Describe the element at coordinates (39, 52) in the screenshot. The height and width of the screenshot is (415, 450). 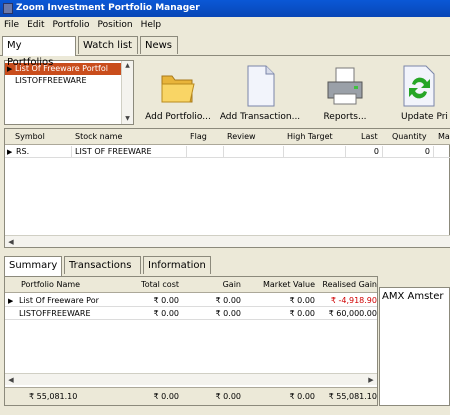
I see `tab-my-portfolios: My Portfolios` at that location.